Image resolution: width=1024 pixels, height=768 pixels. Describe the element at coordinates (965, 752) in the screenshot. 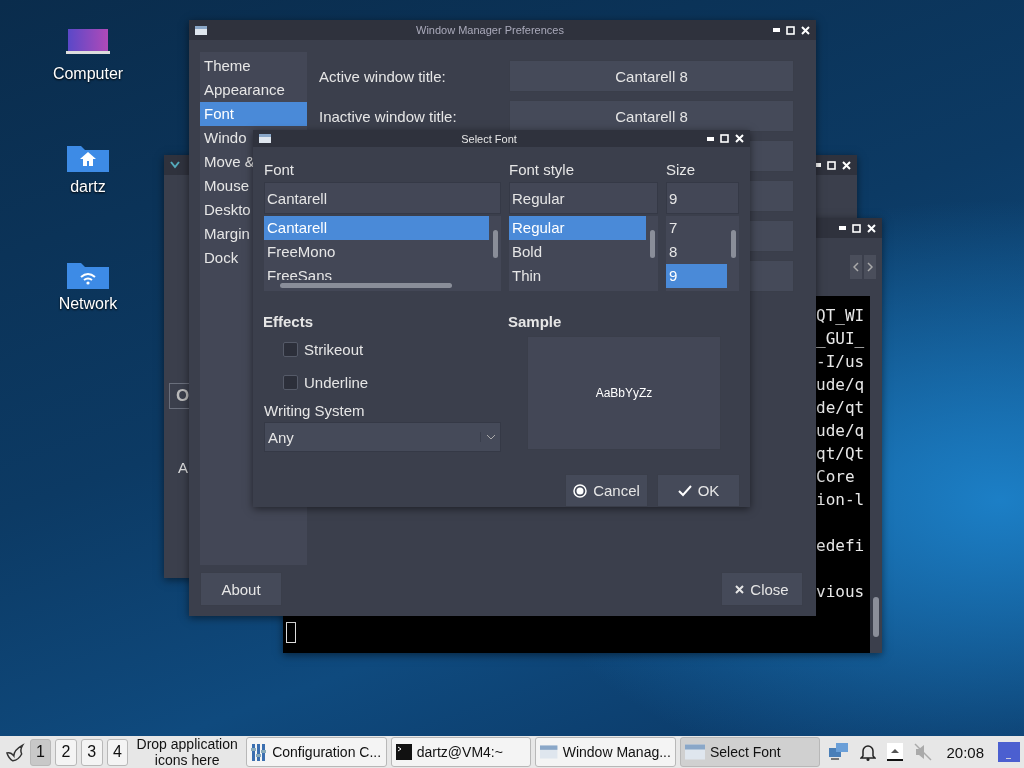

I see `clock: 20:08` at that location.